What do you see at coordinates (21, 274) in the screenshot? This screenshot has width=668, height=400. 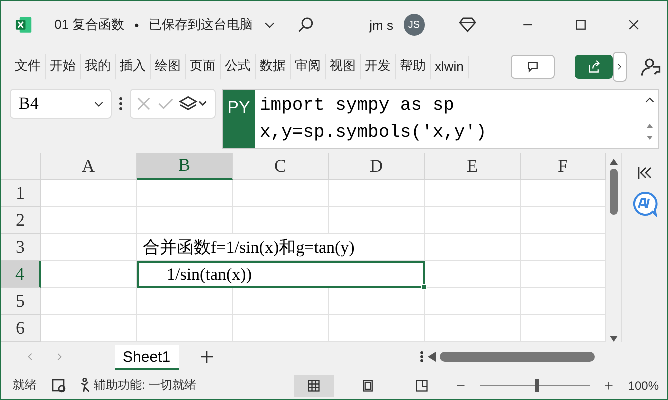 I see `row-header: 4` at bounding box center [21, 274].